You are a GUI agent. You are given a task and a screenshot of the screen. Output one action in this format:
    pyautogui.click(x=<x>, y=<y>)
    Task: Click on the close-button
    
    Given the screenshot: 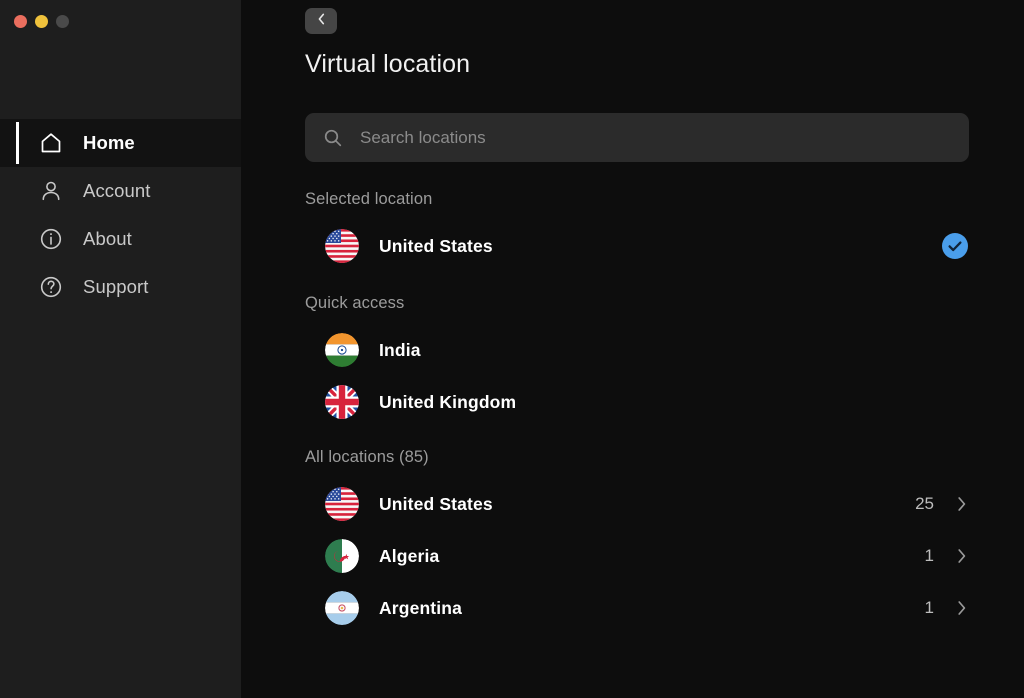 What is the action you would take?
    pyautogui.click(x=20, y=21)
    